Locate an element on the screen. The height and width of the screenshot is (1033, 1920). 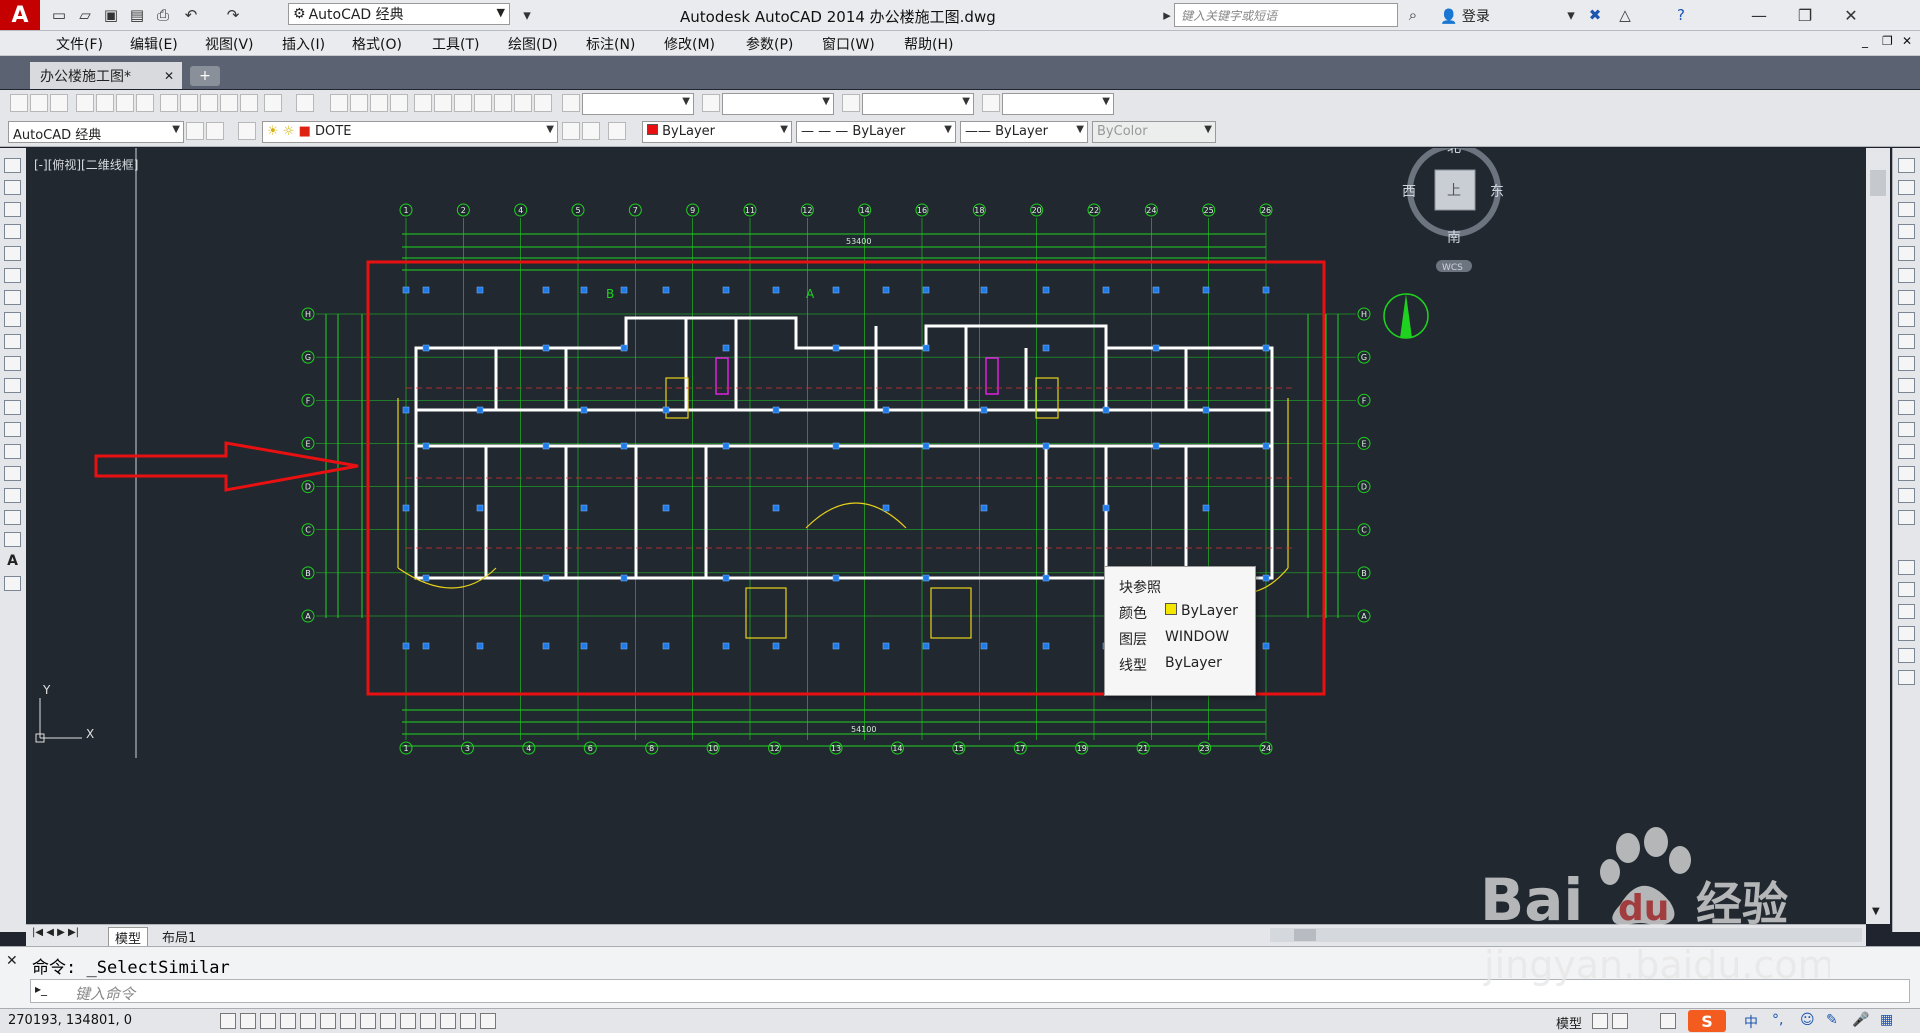
undo-icon: ↶ is located at coordinates (191, 15).